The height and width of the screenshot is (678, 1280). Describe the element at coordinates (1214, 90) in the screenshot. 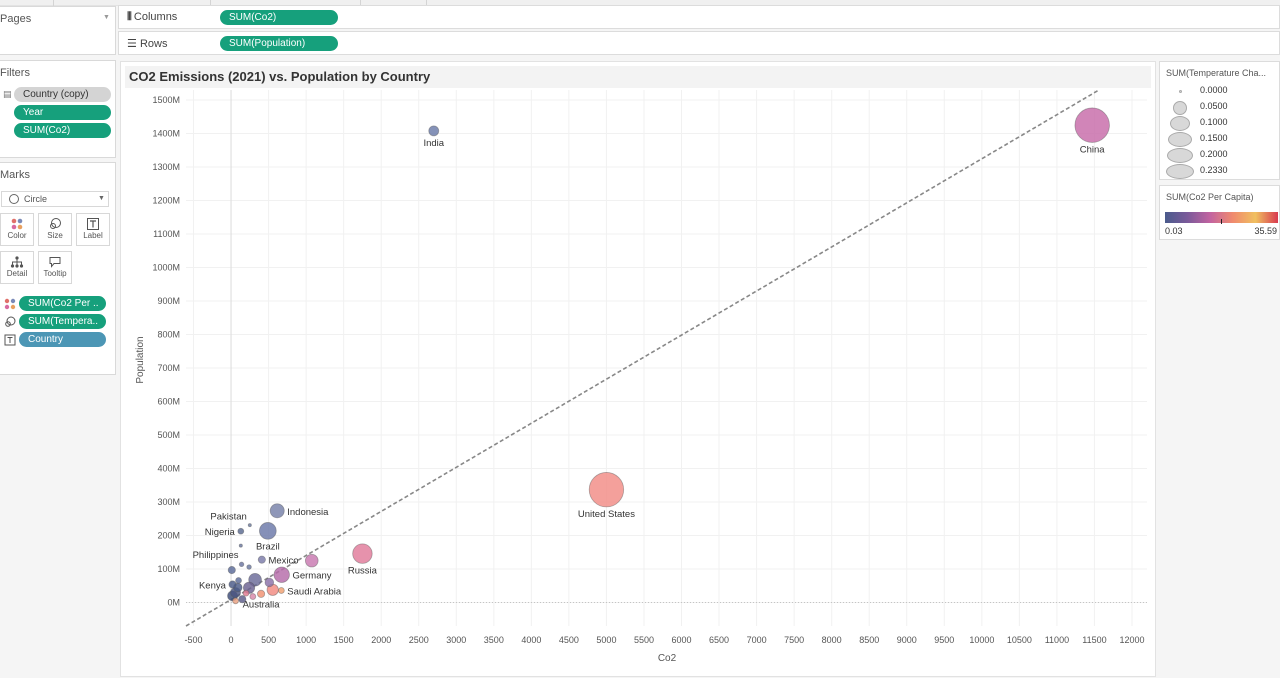

I see `size-legend-value: 0.0000` at that location.